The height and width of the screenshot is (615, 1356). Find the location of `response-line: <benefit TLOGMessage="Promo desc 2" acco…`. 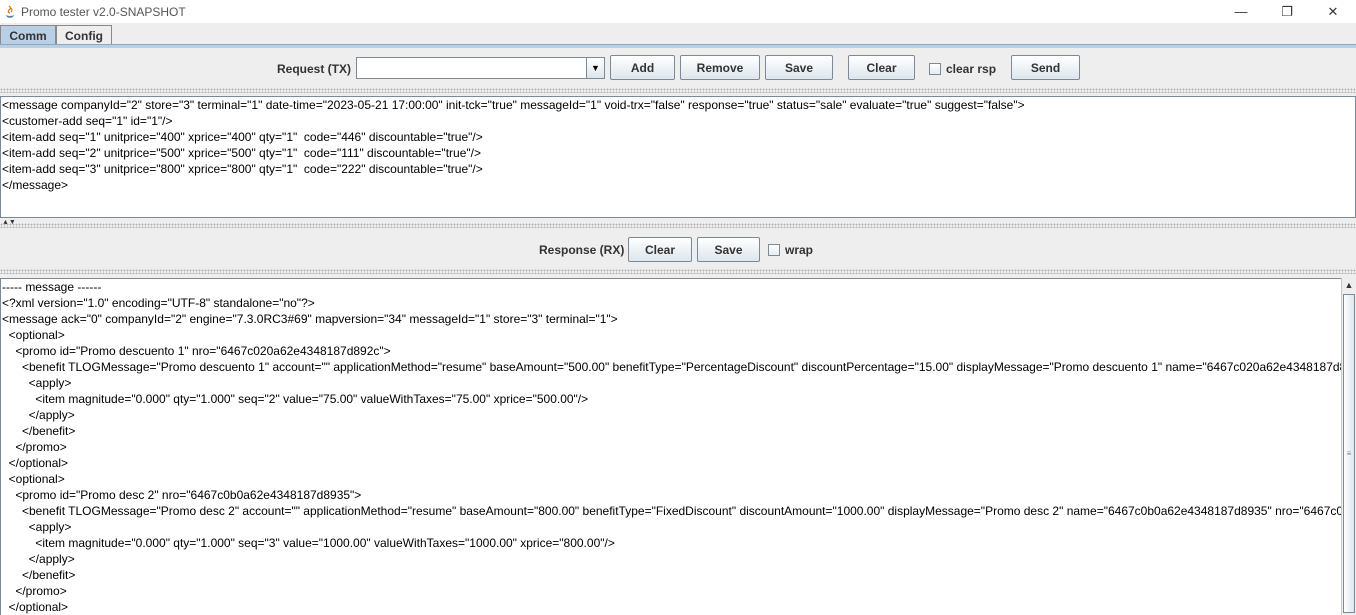

response-line: <benefit TLOGMessage="Promo desc 2" acco… is located at coordinates (671, 511).